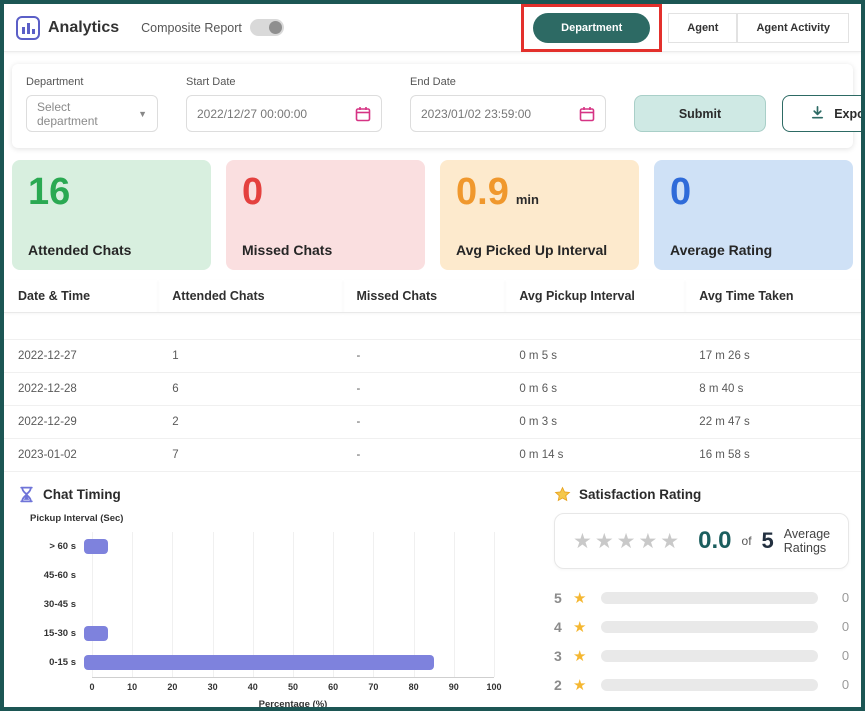 Image resolution: width=865 pixels, height=711 pixels. Describe the element at coordinates (558, 597) in the screenshot. I see `rating-star-level: 5` at that location.